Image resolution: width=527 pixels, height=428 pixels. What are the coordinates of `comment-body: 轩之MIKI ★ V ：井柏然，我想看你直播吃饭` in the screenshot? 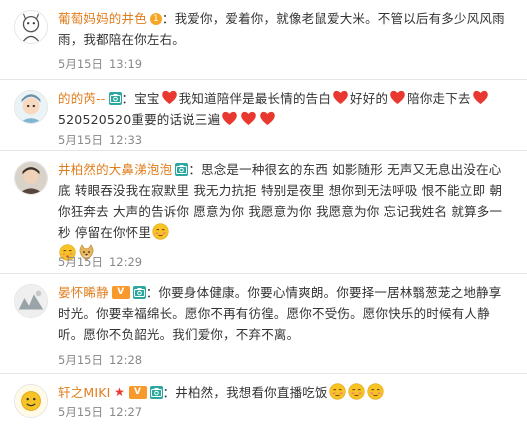 It's located at (285, 392).